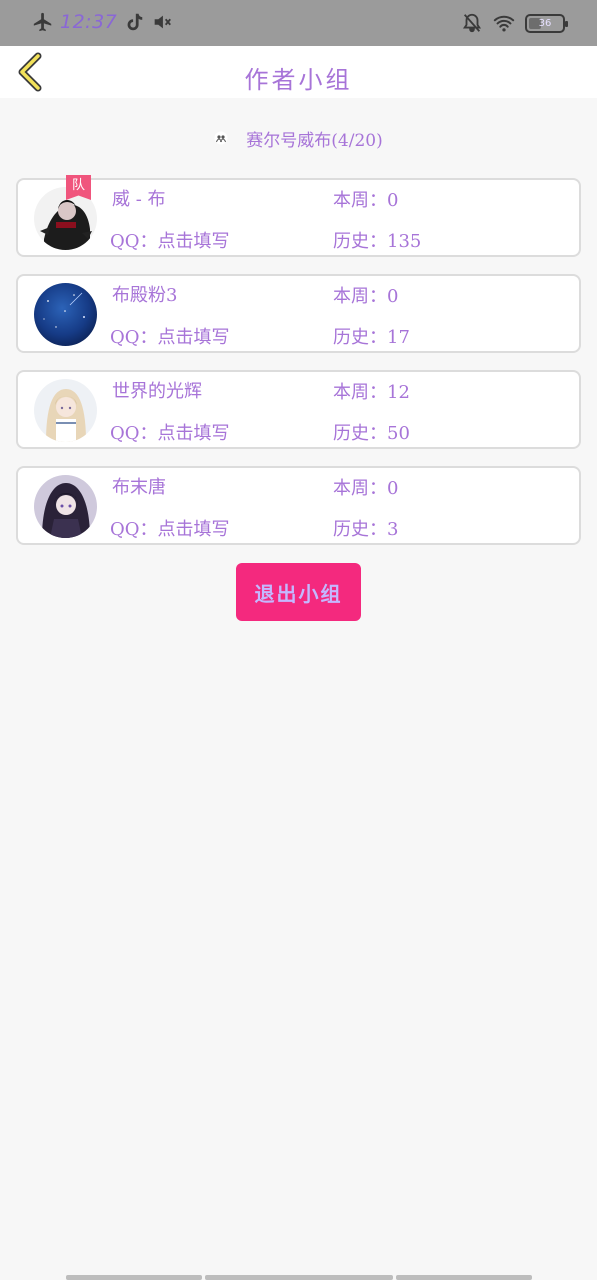 The width and height of the screenshot is (597, 1280). What do you see at coordinates (472, 23) in the screenshot?
I see `notifications-off-icon` at bounding box center [472, 23].